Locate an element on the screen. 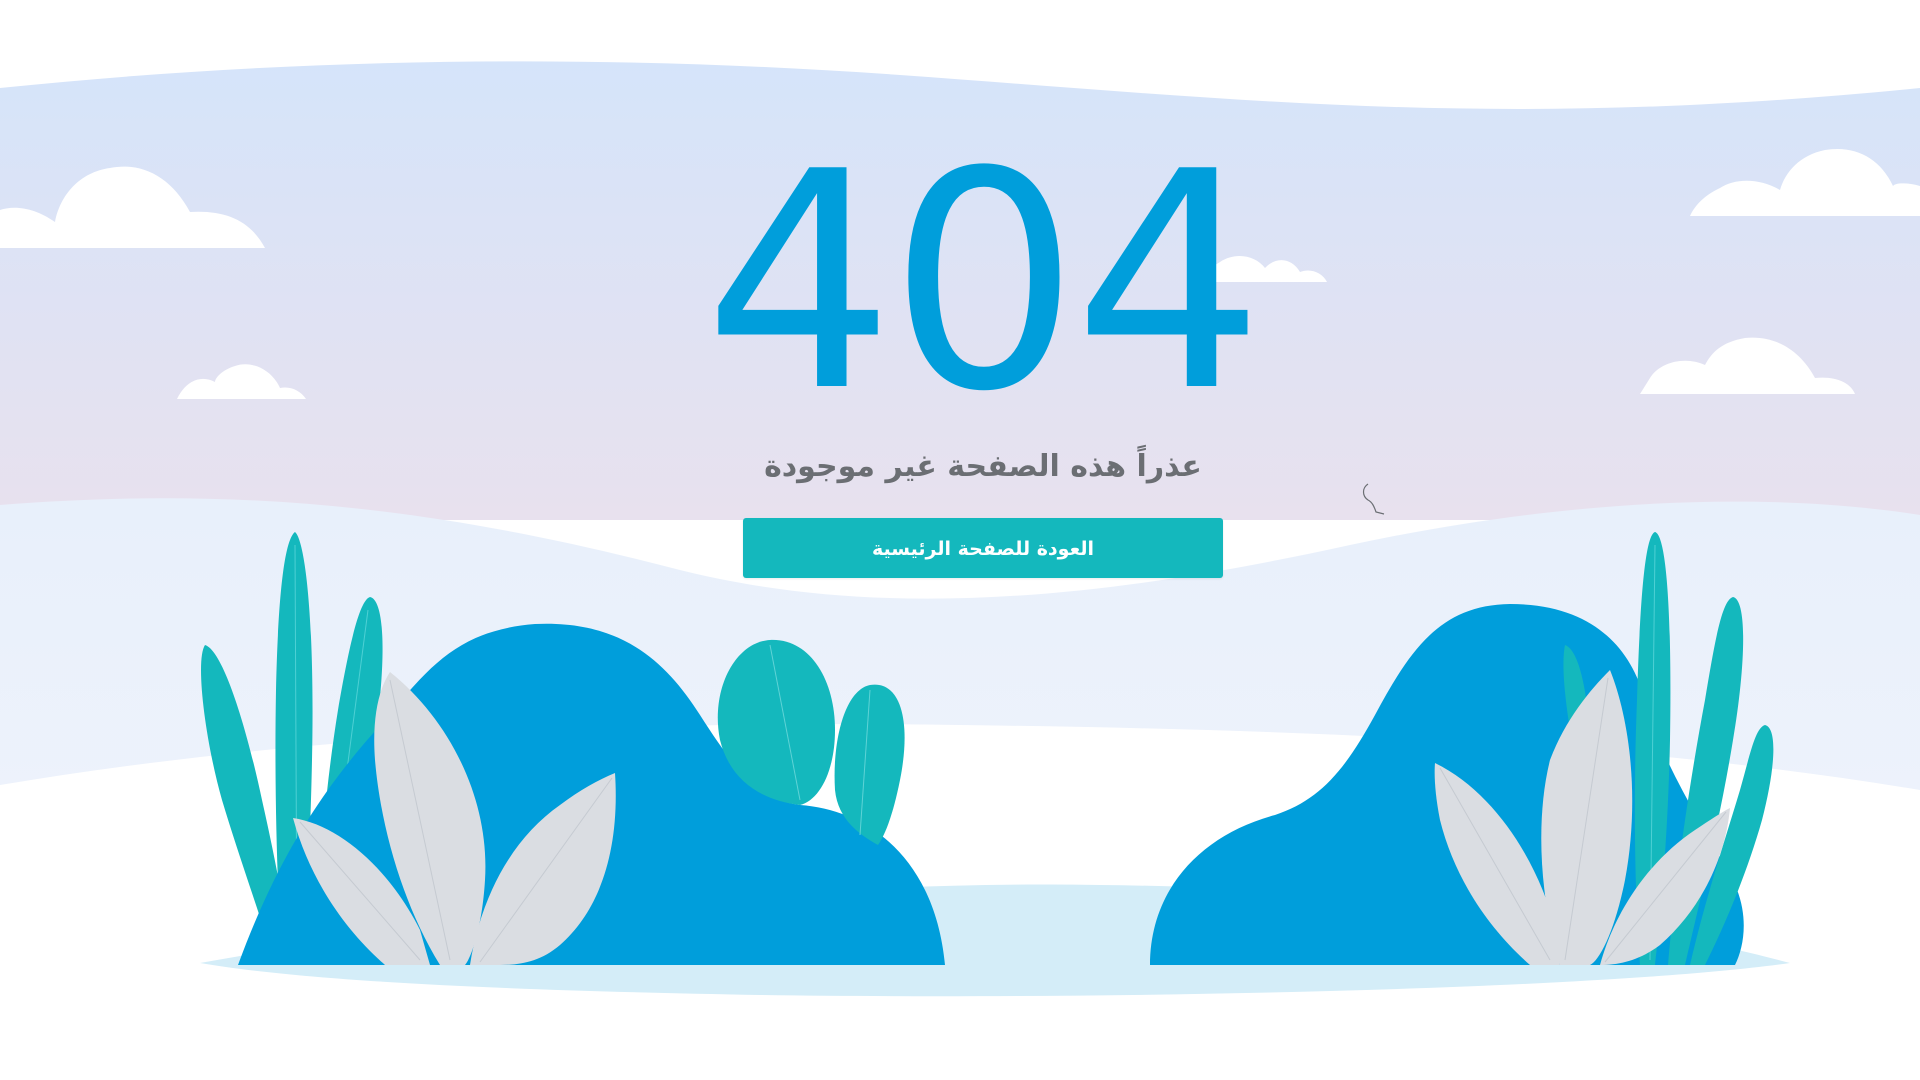 This screenshot has height=1080, width=1920. back-to-home-button: العودة للصفحة الرئيسية is located at coordinates (983, 548).